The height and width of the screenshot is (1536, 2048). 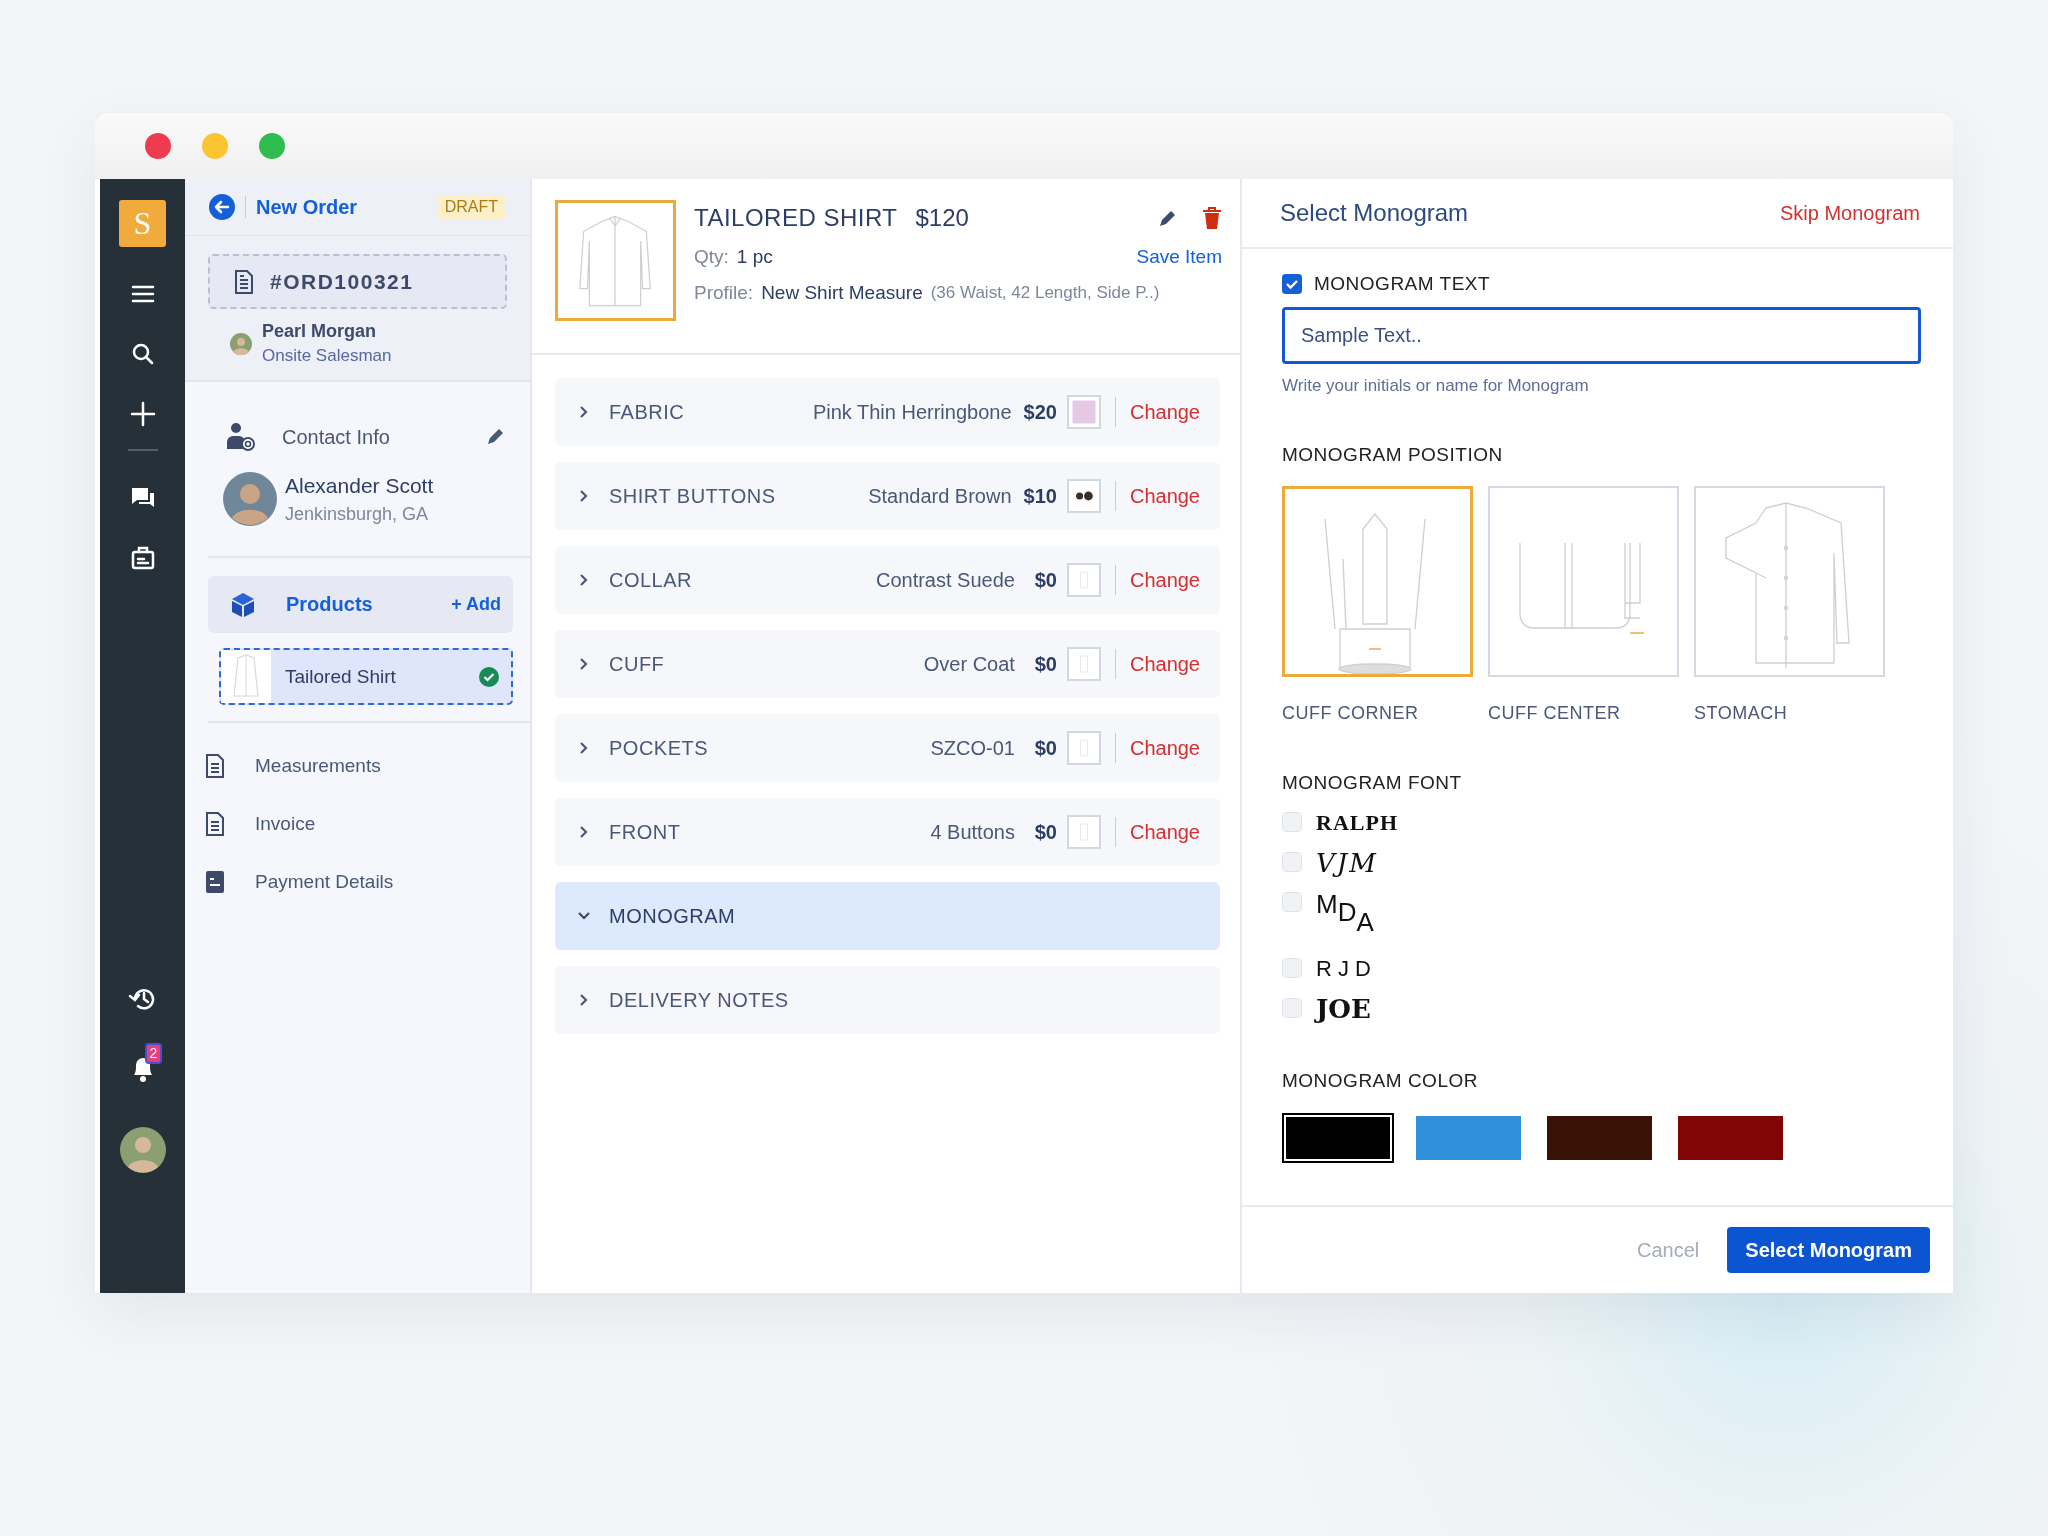 What do you see at coordinates (142, 558) in the screenshot?
I see `briefcase-icon` at bounding box center [142, 558].